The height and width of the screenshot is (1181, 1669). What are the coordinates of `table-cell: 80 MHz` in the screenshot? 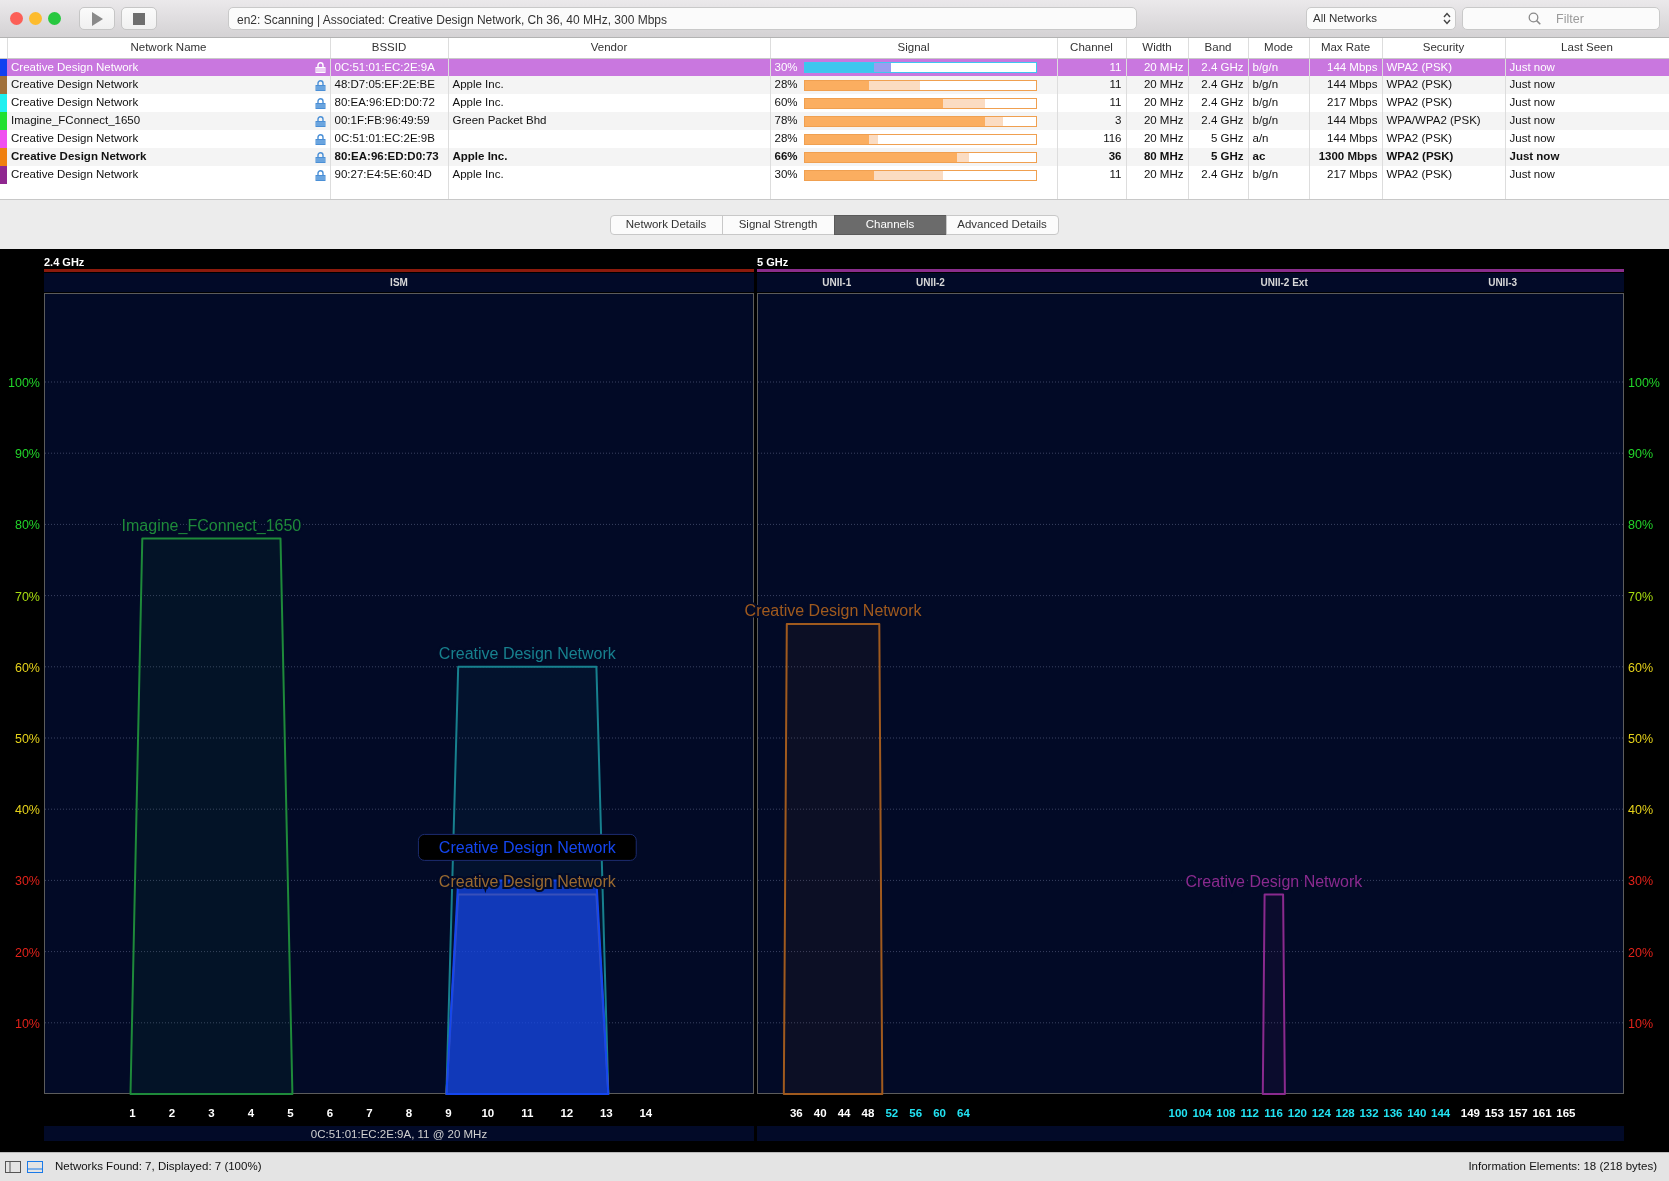 It's located at (1163, 156).